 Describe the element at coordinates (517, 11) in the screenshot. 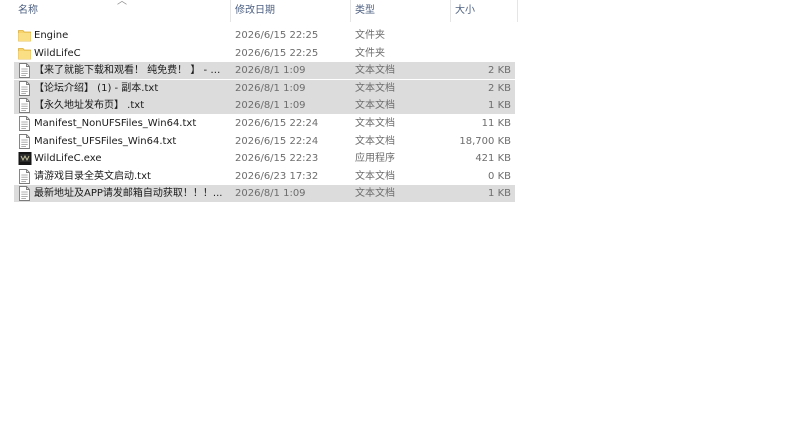

I see `column-divider` at that location.